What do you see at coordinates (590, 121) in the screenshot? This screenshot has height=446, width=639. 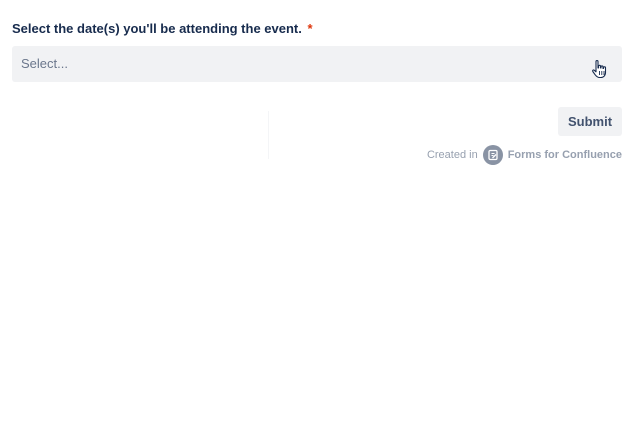 I see `submit-button: Submit` at bounding box center [590, 121].